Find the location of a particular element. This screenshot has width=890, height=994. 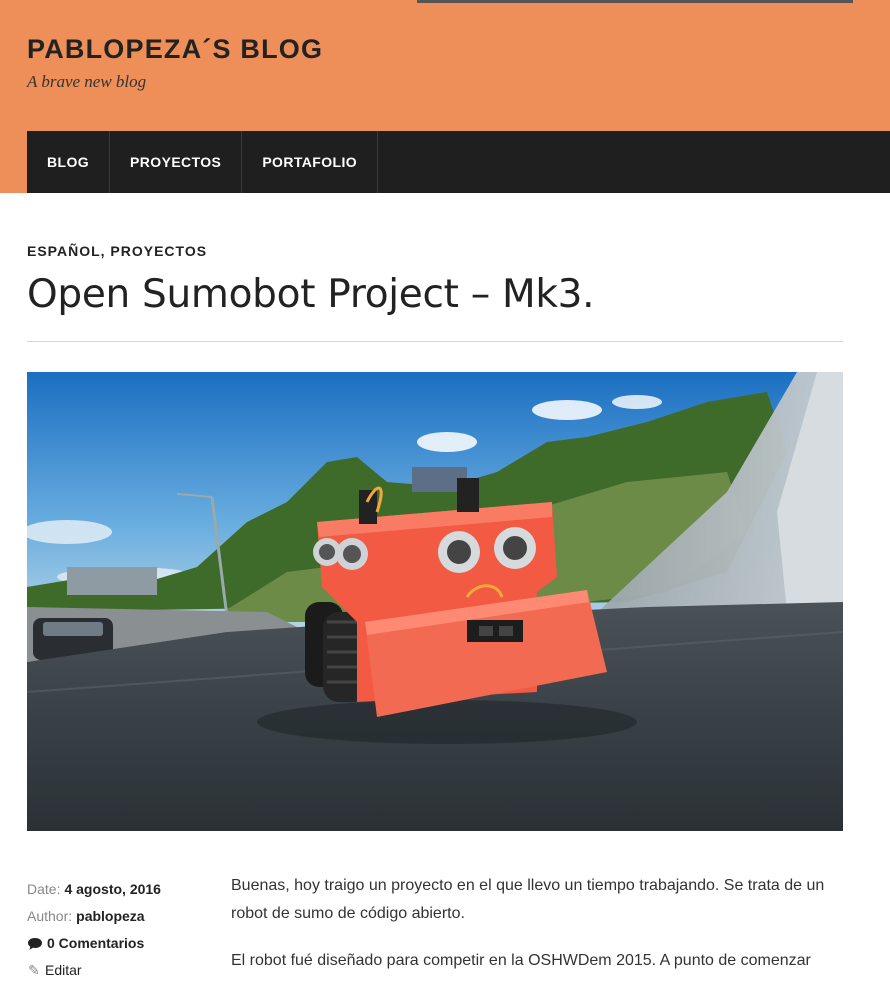

author-label: Author: is located at coordinates (50, 916).